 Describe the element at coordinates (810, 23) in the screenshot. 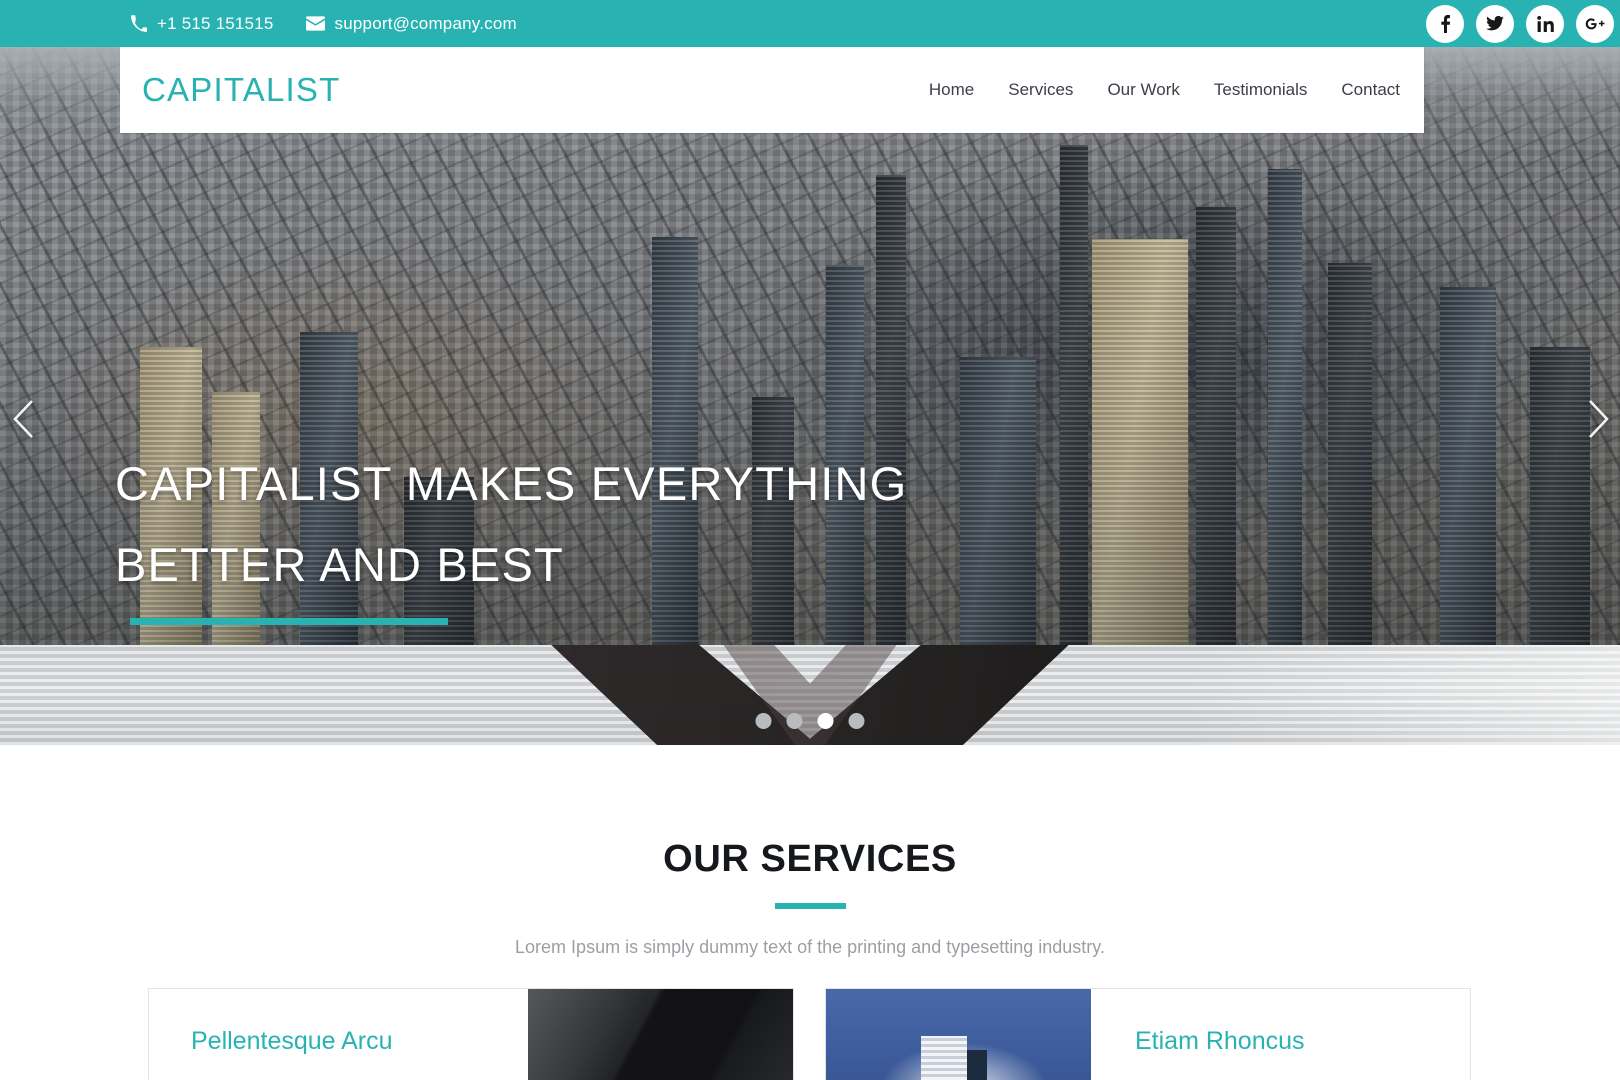

I see `top-contact-bar: +1 515 151515 support@company.com` at that location.